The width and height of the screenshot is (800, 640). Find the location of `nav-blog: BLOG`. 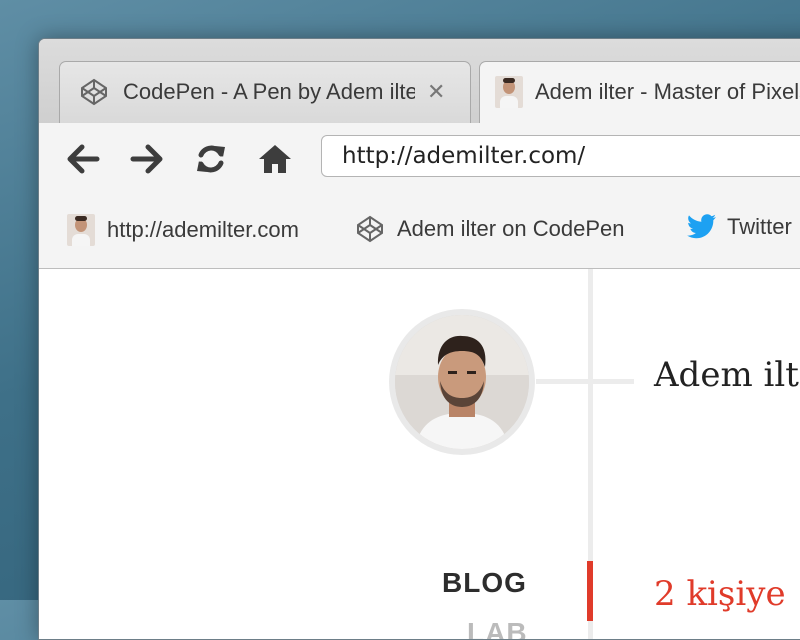

nav-blog: BLOG is located at coordinates (484, 583).